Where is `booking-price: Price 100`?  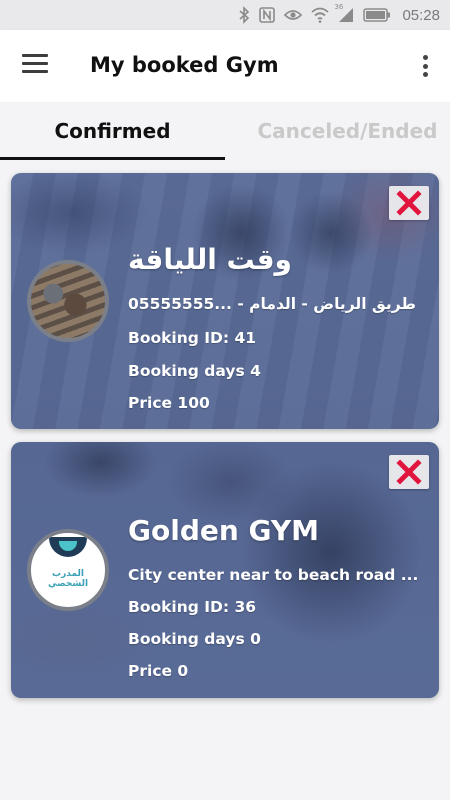 booking-price: Price 100 is located at coordinates (169, 403).